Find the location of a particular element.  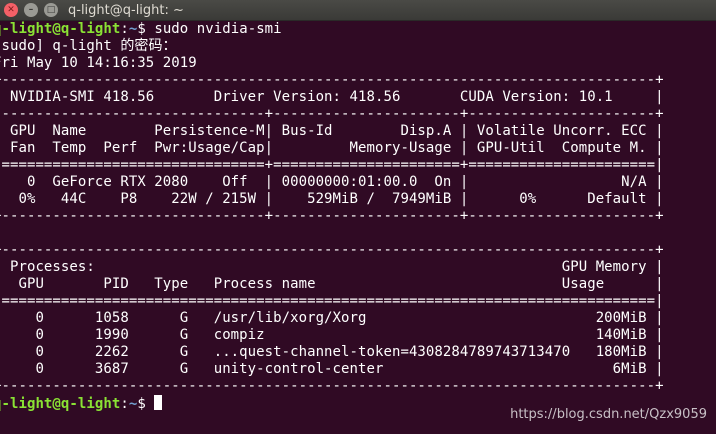

command-text: sudo nvidia-smi is located at coordinates (218, 29).